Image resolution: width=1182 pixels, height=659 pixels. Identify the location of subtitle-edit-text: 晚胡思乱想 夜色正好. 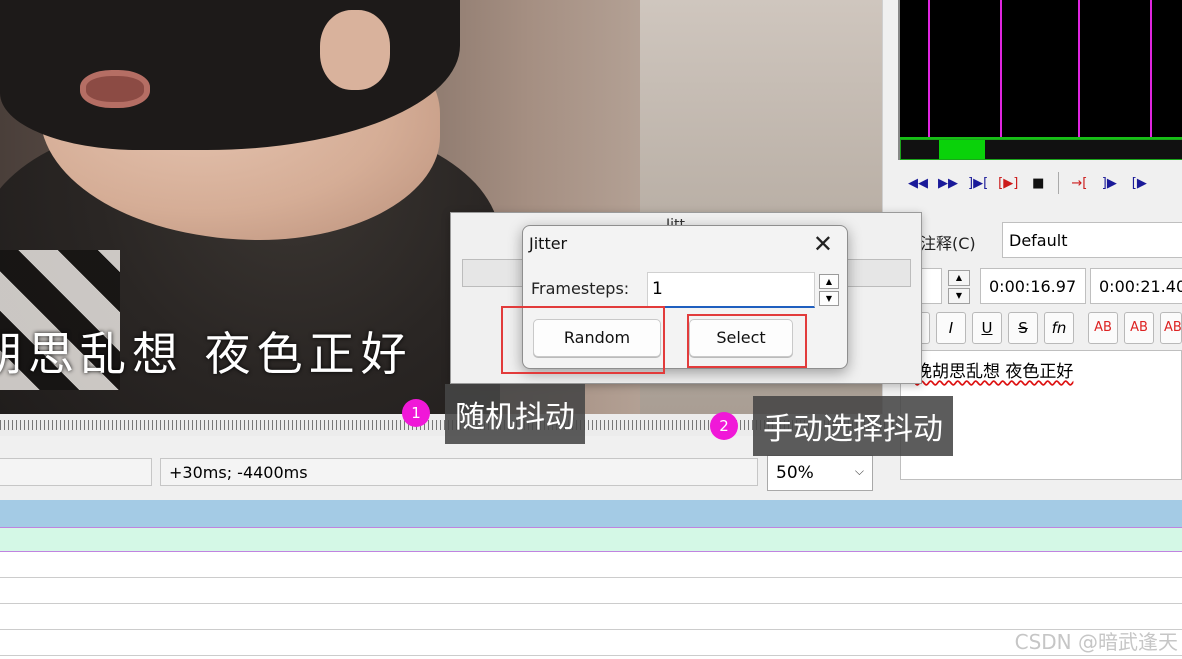
(994, 372).